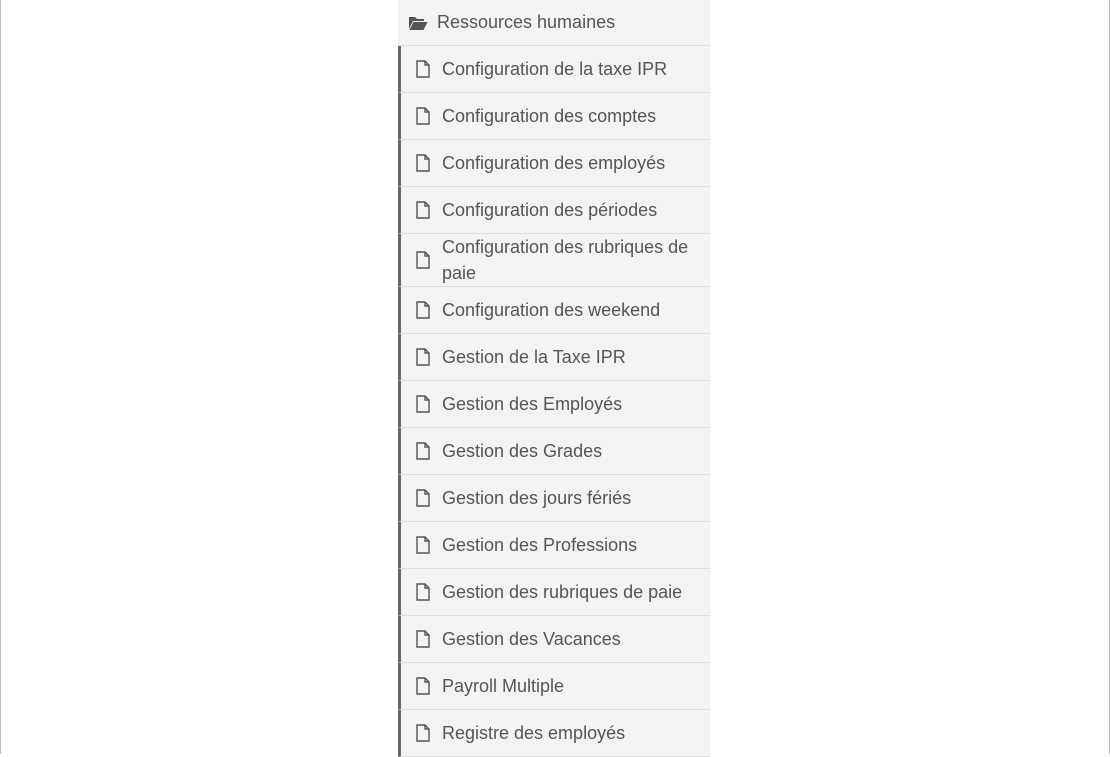 The image size is (1110, 757). What do you see at coordinates (550, 210) in the screenshot?
I see `menu-item-label: Configuration des périodes` at bounding box center [550, 210].